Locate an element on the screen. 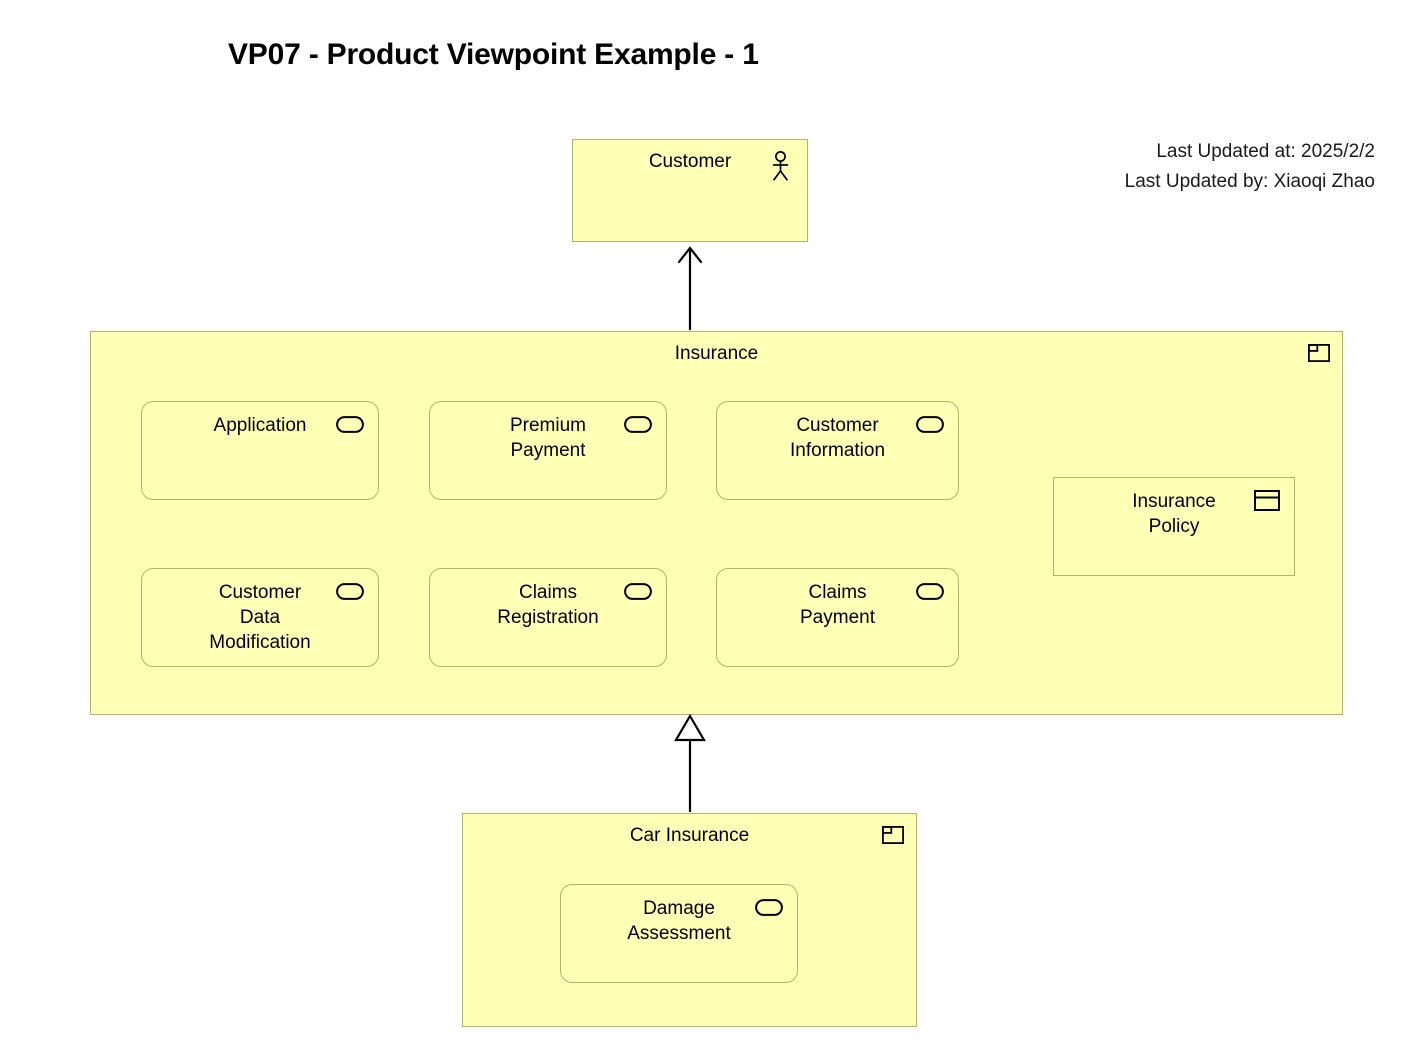  page-title: VP07 - Product Viewpoint Example - 1 is located at coordinates (493, 54).